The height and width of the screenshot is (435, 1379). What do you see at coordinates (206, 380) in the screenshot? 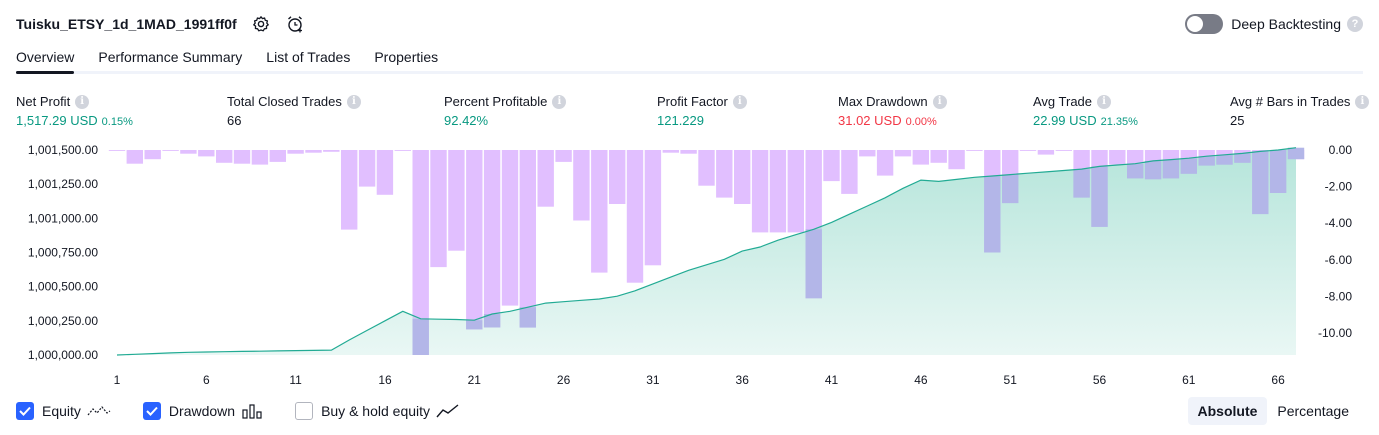
I see `x-axis-tick: 6` at bounding box center [206, 380].